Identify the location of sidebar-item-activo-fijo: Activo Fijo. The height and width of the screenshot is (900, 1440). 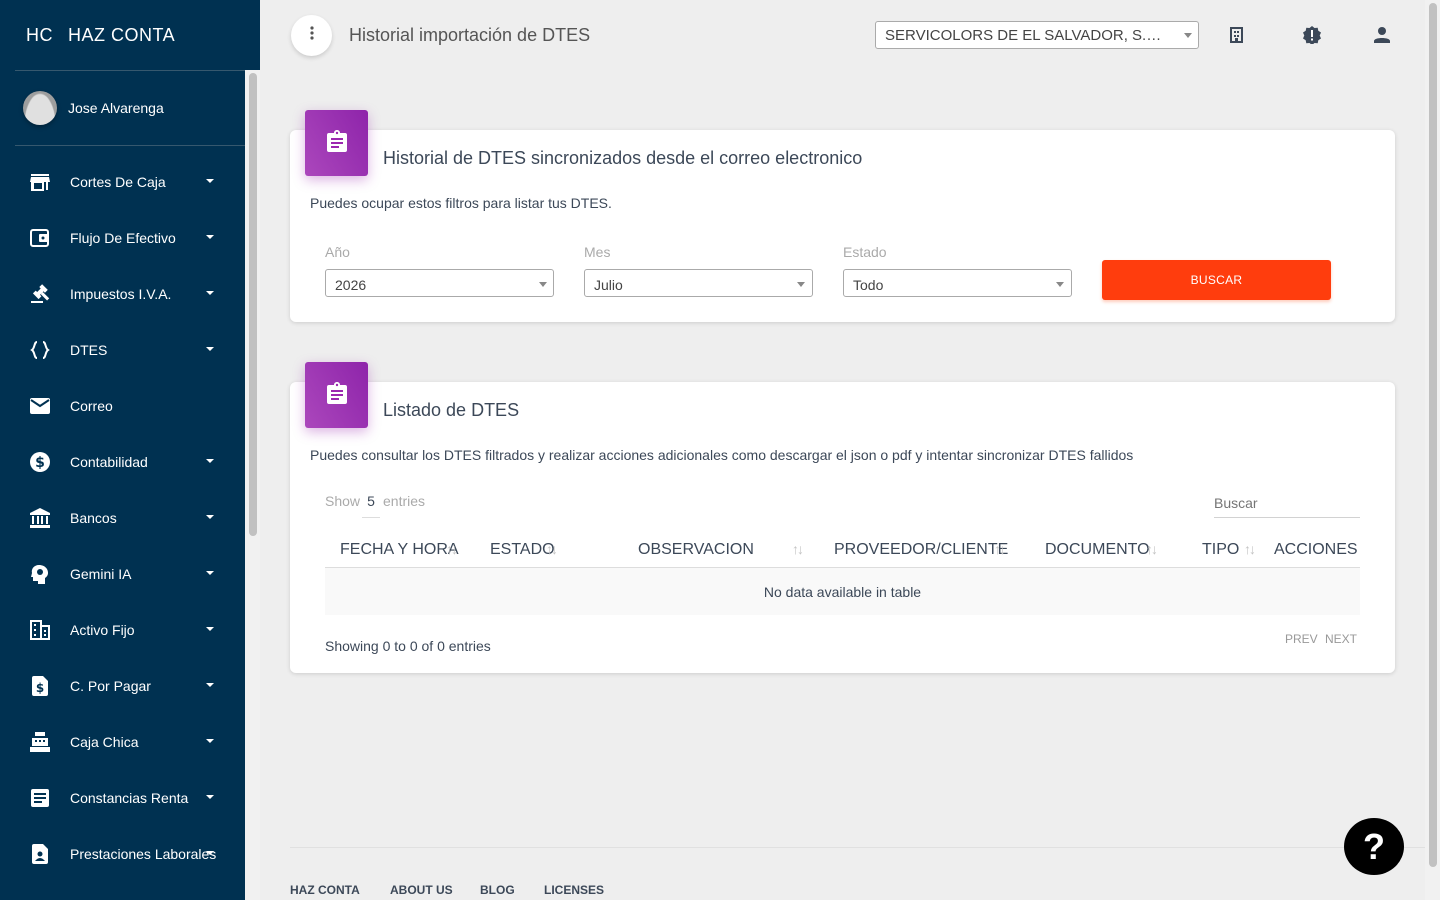
(122, 630).